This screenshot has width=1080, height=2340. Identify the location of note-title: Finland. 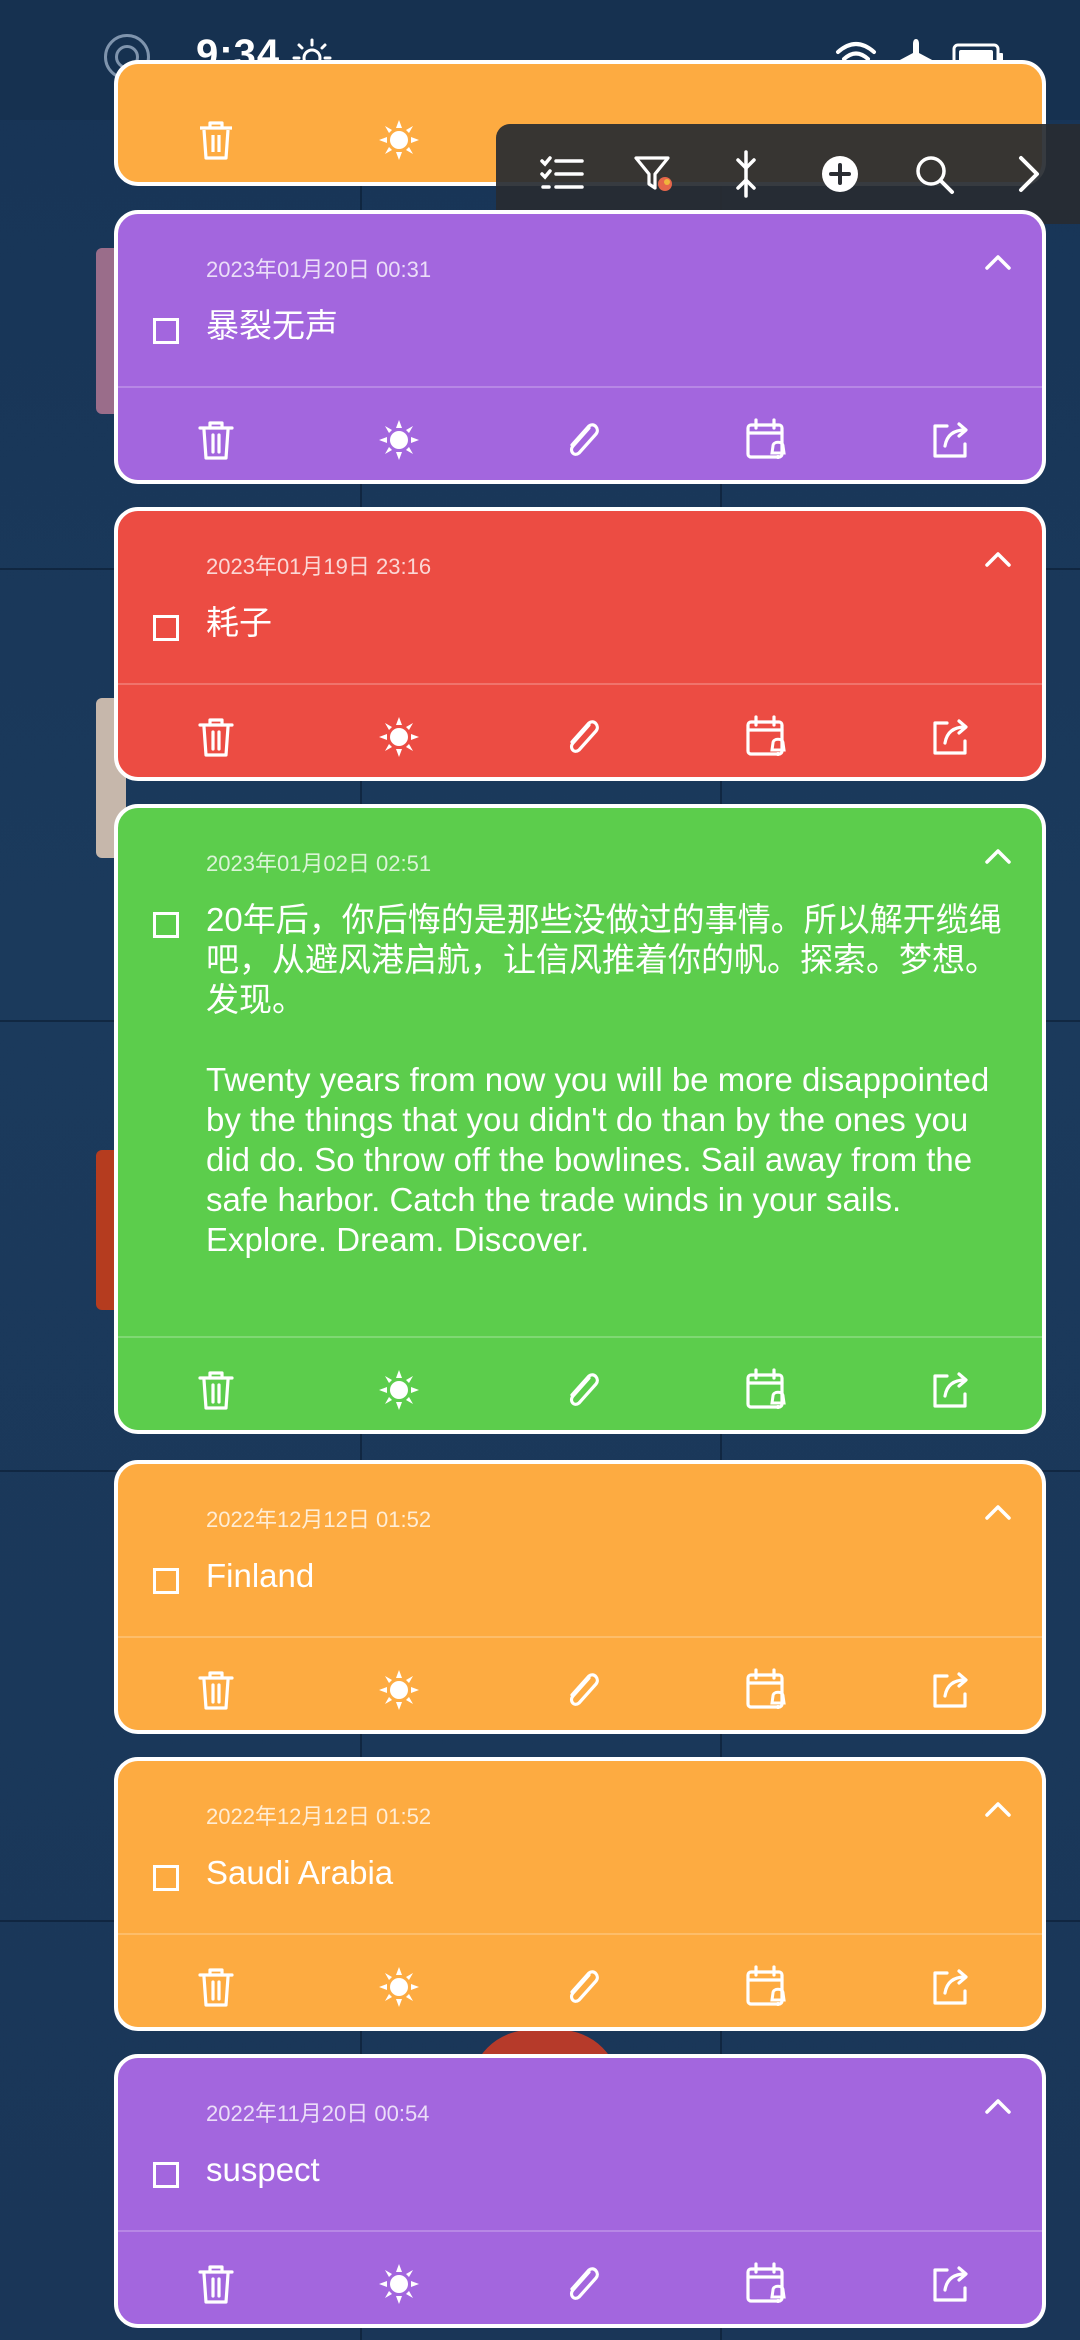
(604, 1576).